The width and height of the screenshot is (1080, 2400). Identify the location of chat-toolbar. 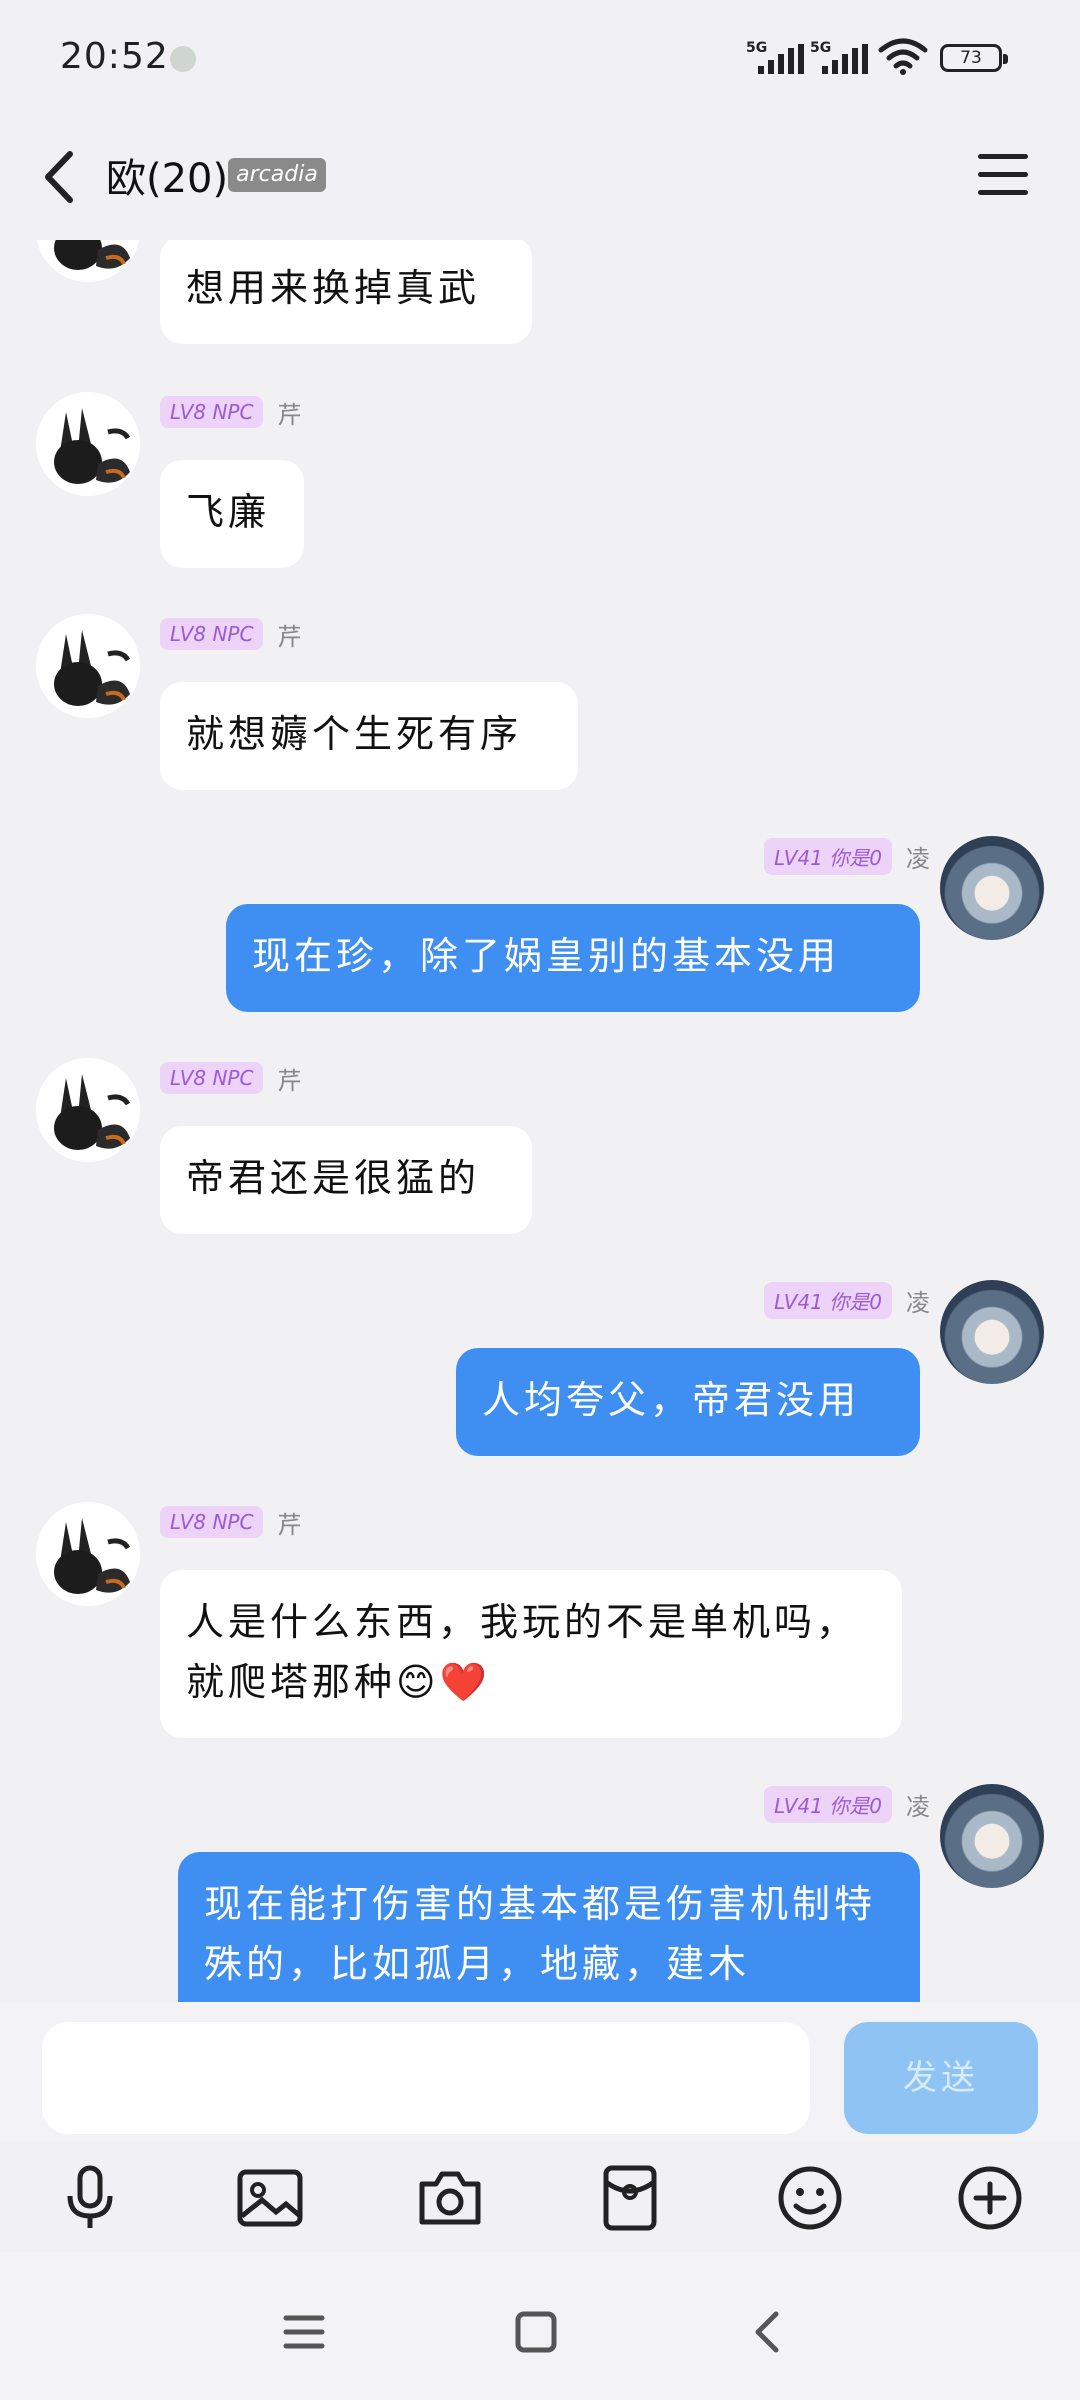
(540, 2197).